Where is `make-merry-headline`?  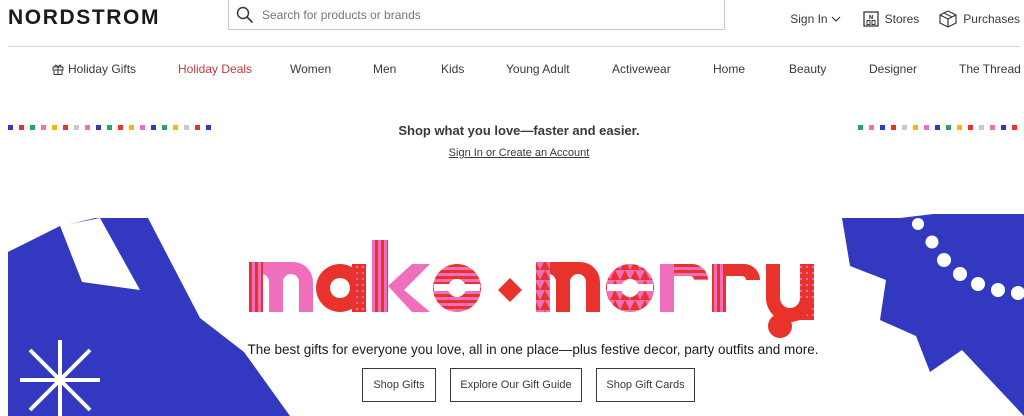
make-merry-headline is located at coordinates (531, 289).